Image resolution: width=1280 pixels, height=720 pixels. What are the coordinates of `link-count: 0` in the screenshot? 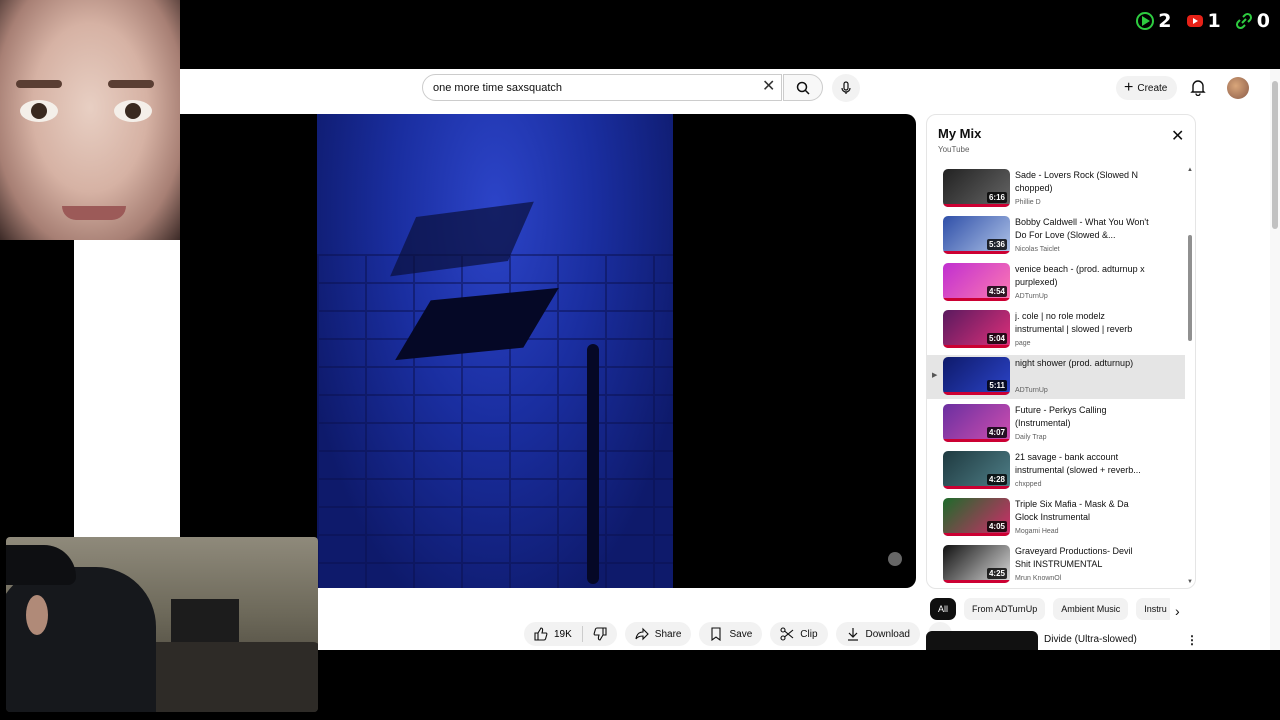 It's located at (1263, 21).